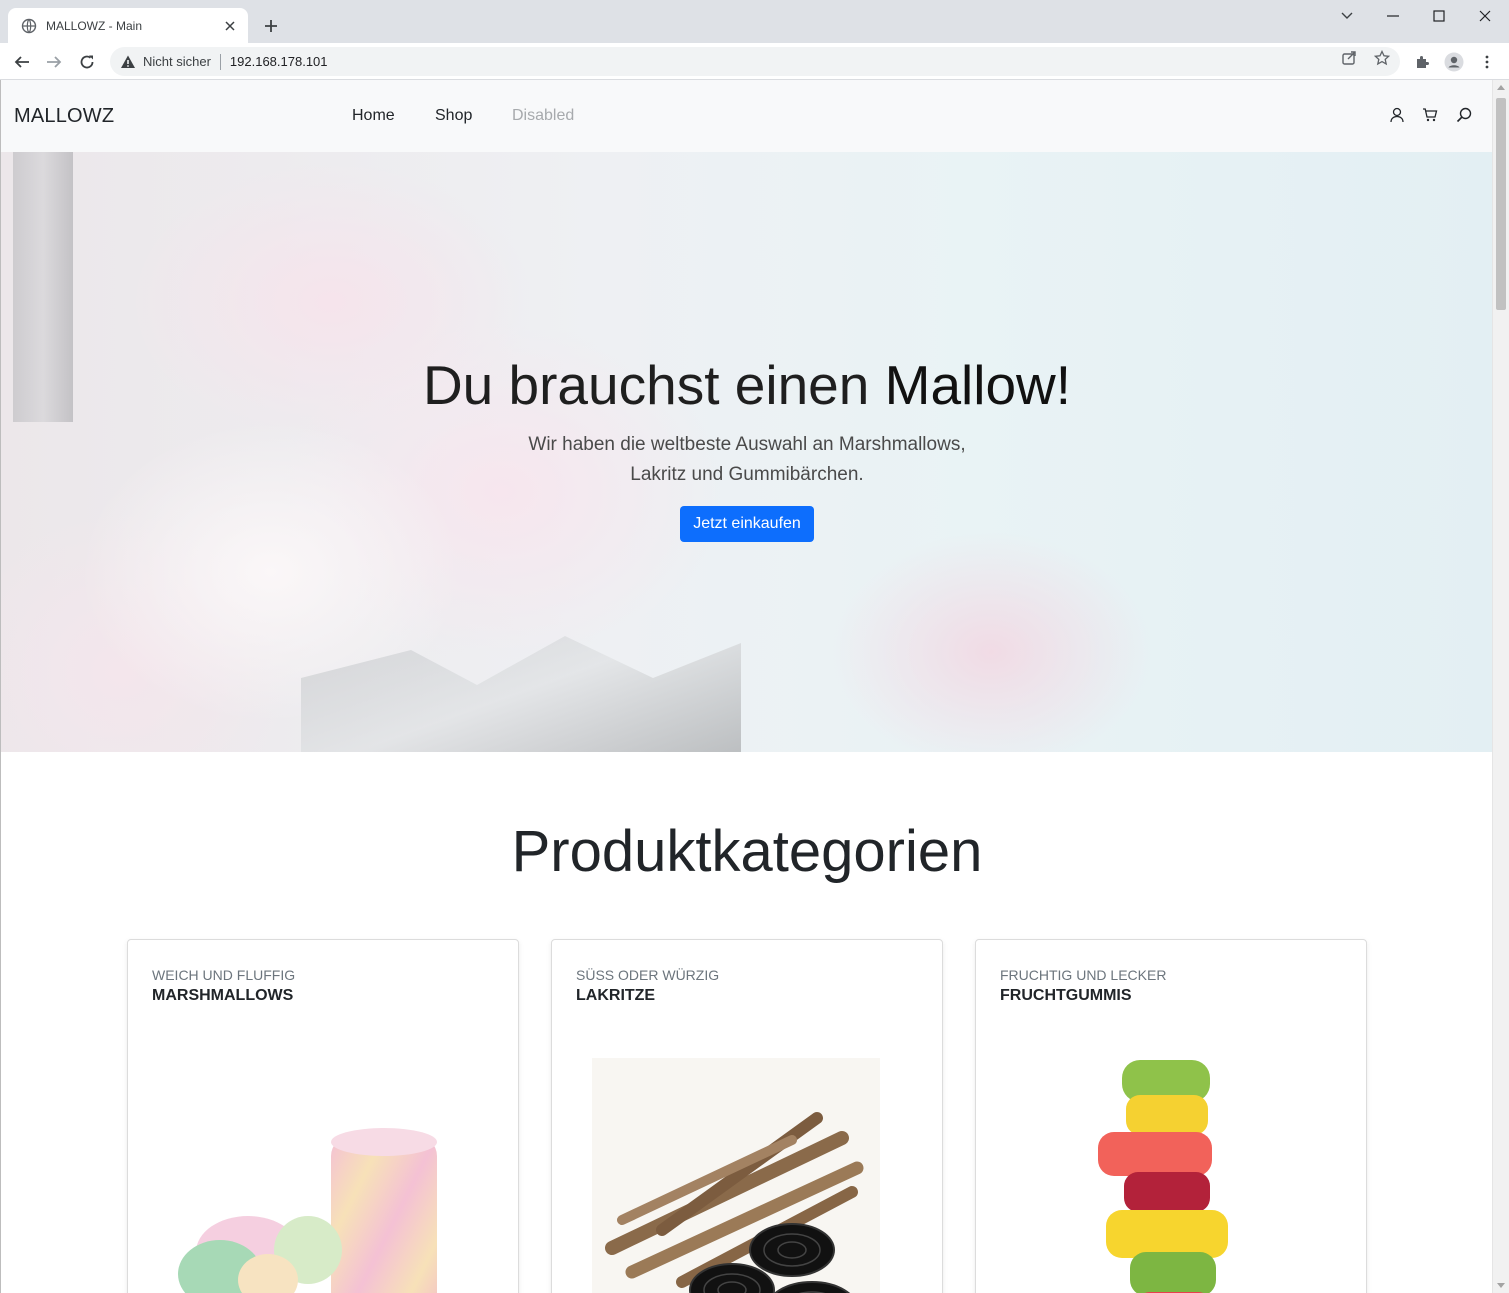 The width and height of the screenshot is (1509, 1293). Describe the element at coordinates (177, 61) in the screenshot. I see `security-label: Nicht sicher` at that location.